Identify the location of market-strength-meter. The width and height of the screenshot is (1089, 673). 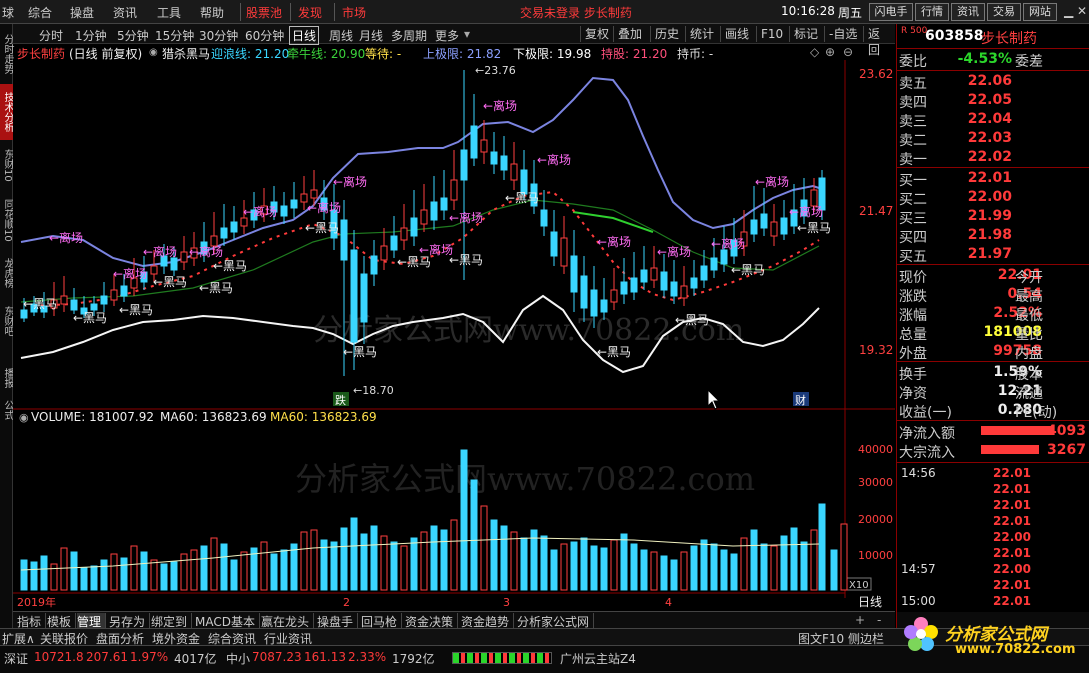
(502, 658).